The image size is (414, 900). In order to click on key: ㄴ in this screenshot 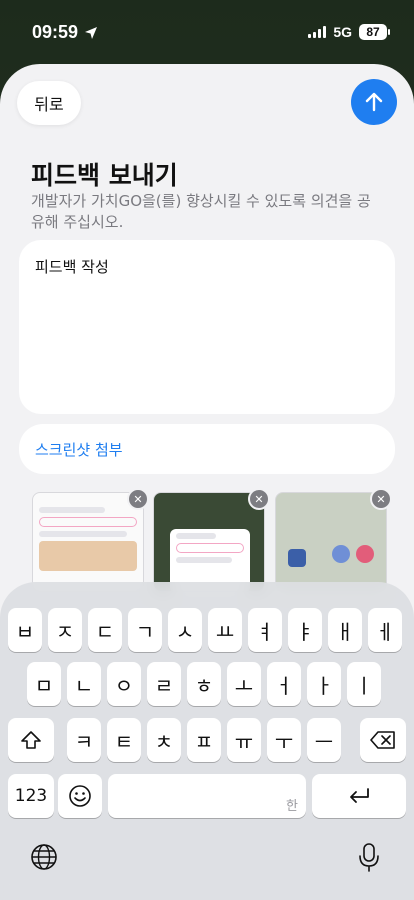, I will do `click(84, 684)`.